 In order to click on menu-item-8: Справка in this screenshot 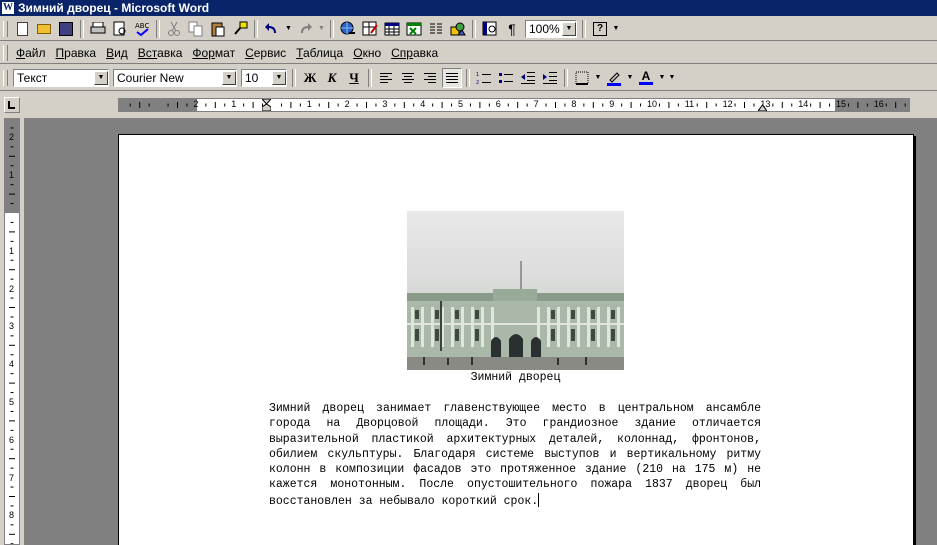, I will do `click(414, 53)`.